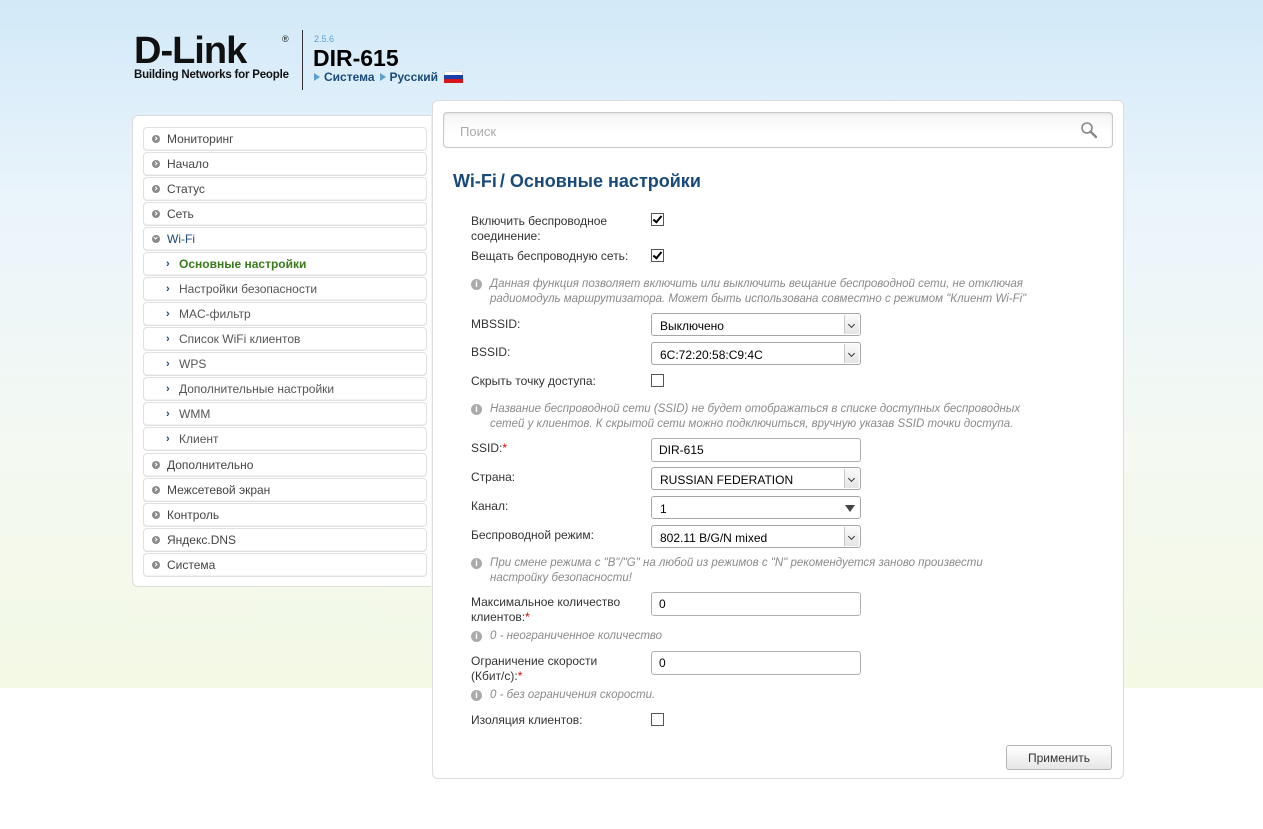 This screenshot has height=829, width=1263. Describe the element at coordinates (285, 490) in the screenshot. I see `sidebar-item-firewall: Межсетевой экран` at that location.